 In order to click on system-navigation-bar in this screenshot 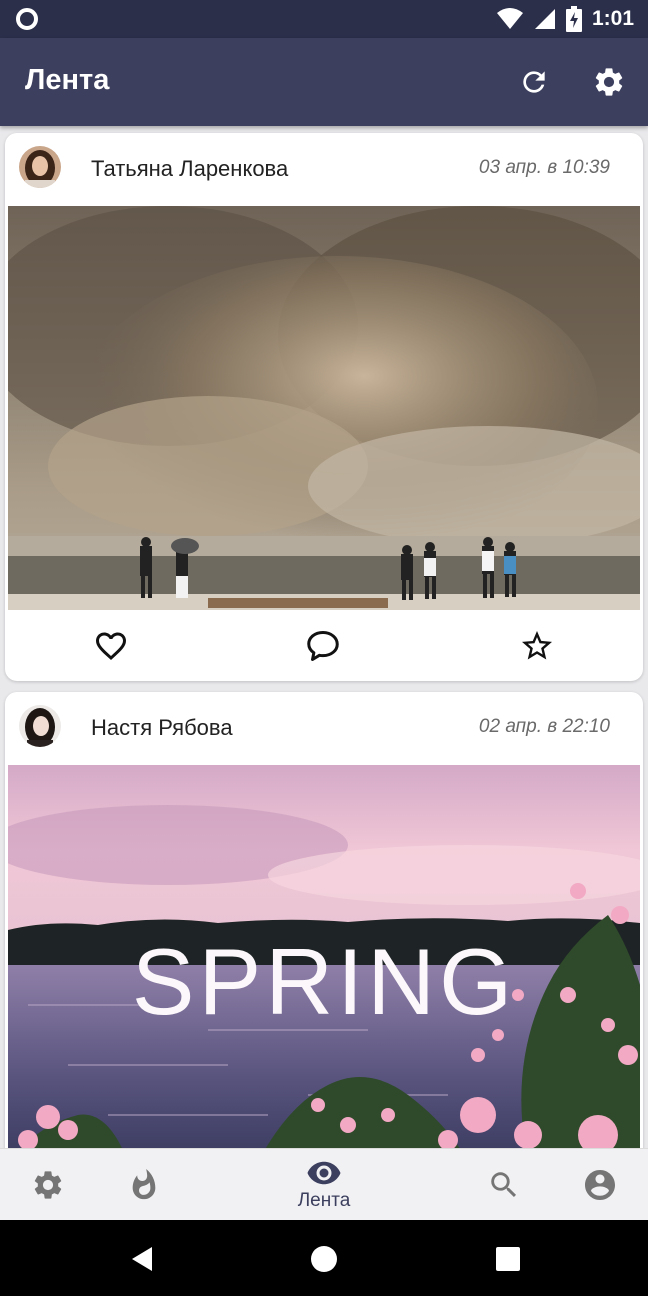, I will do `click(324, 1258)`.